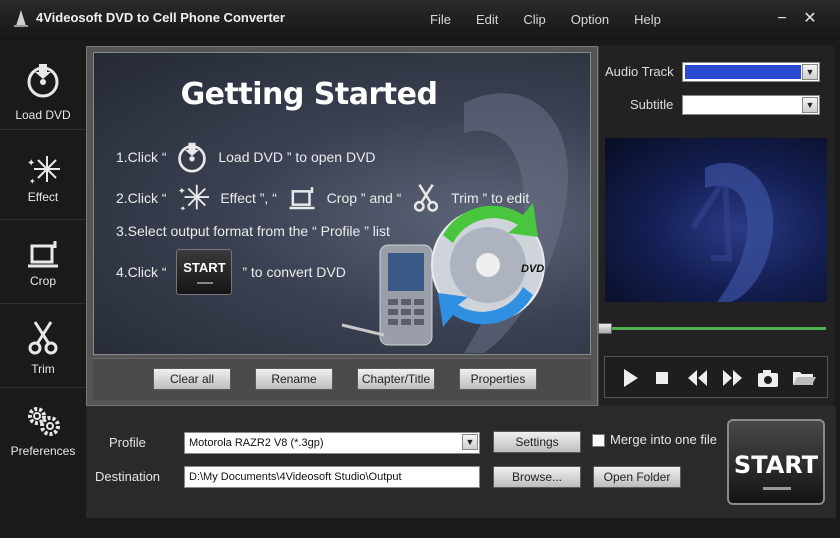 The width and height of the screenshot is (840, 538). I want to click on sidebar-label-crop: Crop, so click(42, 281).